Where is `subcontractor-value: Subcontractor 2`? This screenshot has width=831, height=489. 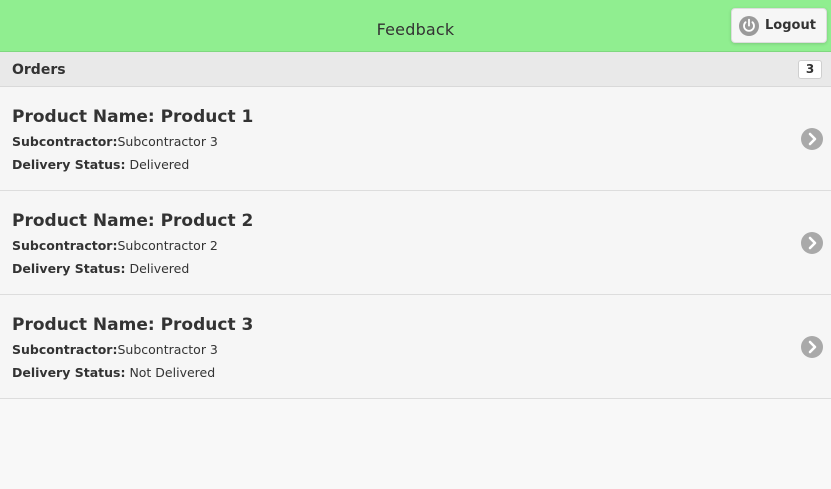 subcontractor-value: Subcontractor 2 is located at coordinates (167, 245).